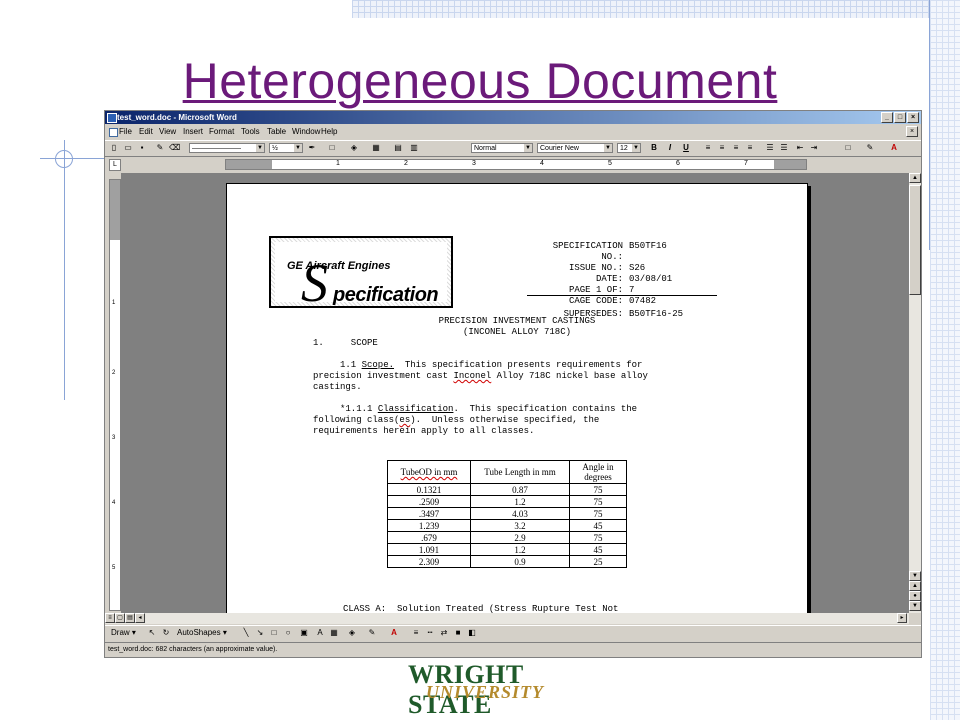 This screenshot has height=720, width=960. What do you see at coordinates (376, 148) in the screenshot?
I see `insert-table-icon: ▦` at bounding box center [376, 148].